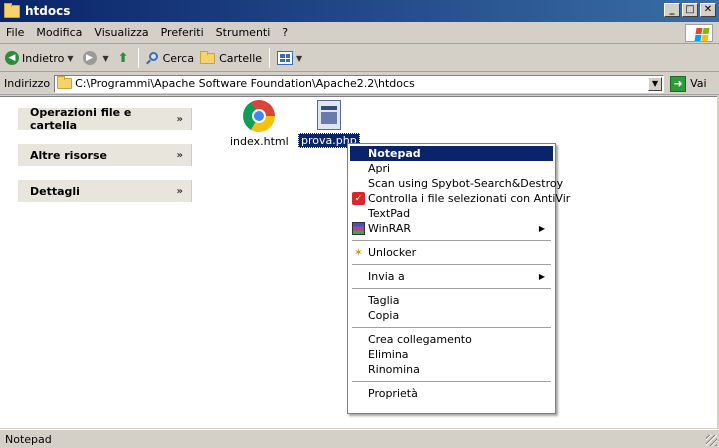 The image size is (719, 448). I want to click on close-button: ✕, so click(708, 10).